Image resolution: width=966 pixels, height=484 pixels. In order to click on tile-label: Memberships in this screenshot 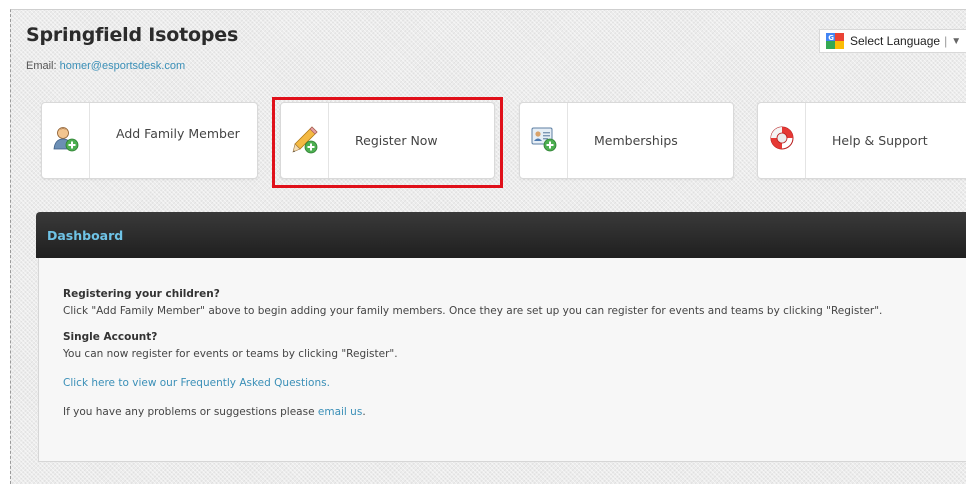, I will do `click(636, 140)`.